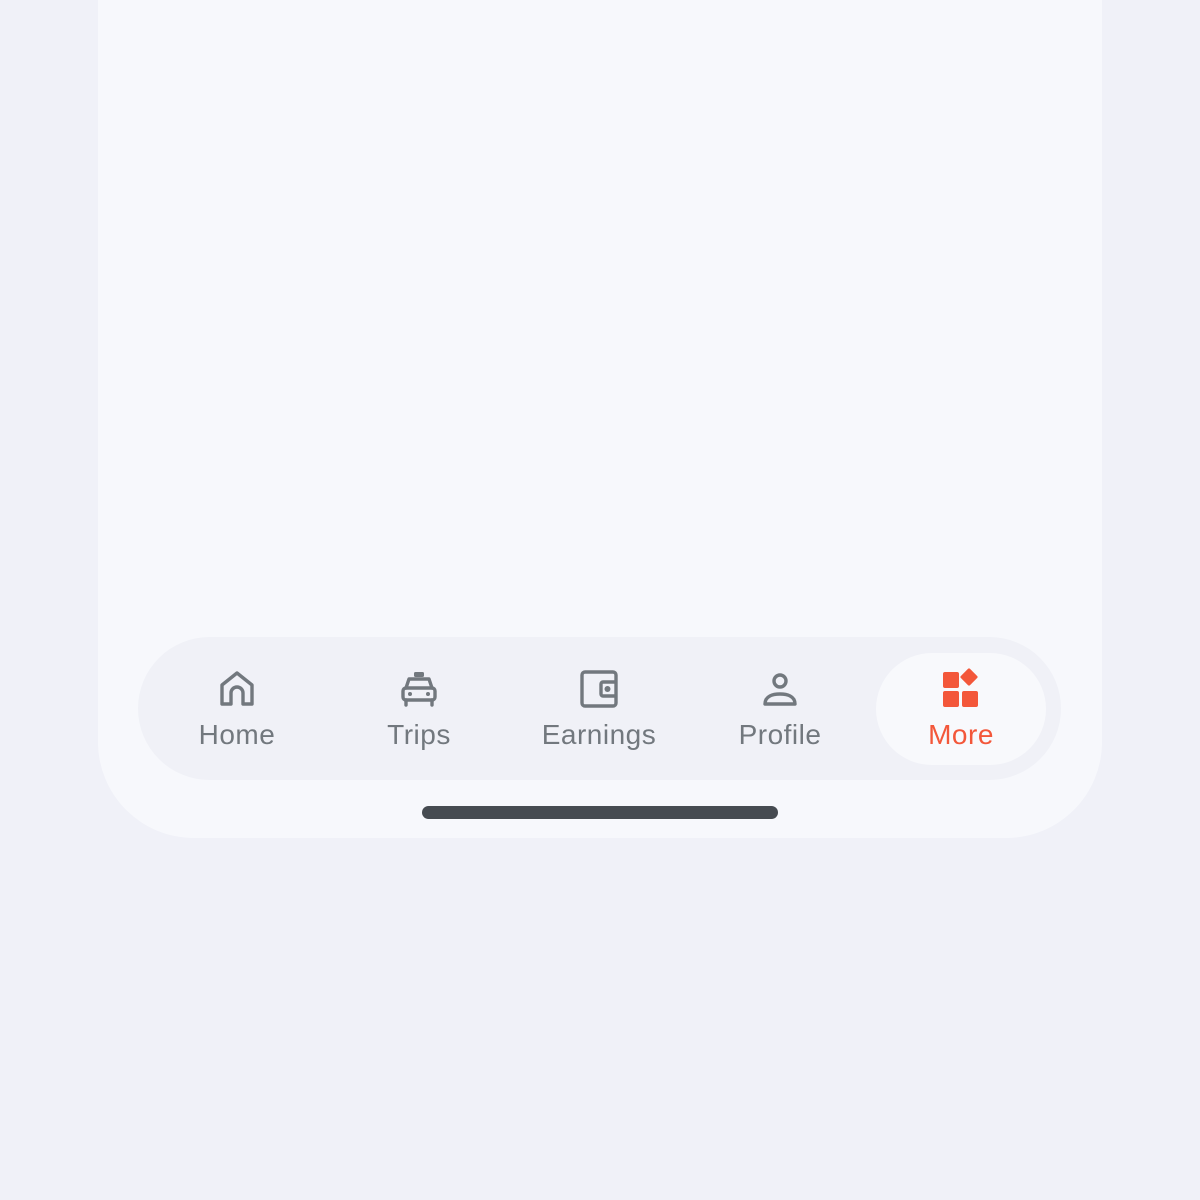  I want to click on wallet-icon, so click(599, 689).